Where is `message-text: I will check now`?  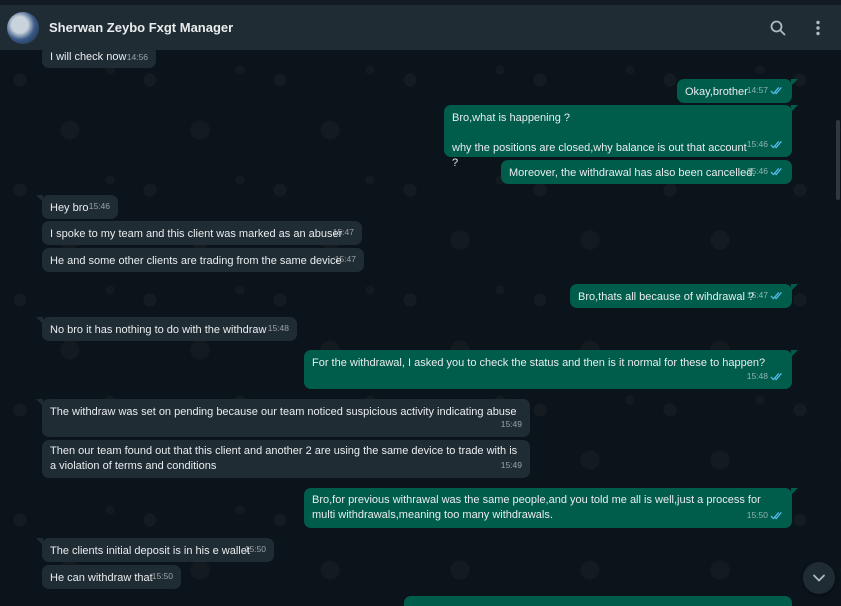
message-text: I will check now is located at coordinates (88, 57).